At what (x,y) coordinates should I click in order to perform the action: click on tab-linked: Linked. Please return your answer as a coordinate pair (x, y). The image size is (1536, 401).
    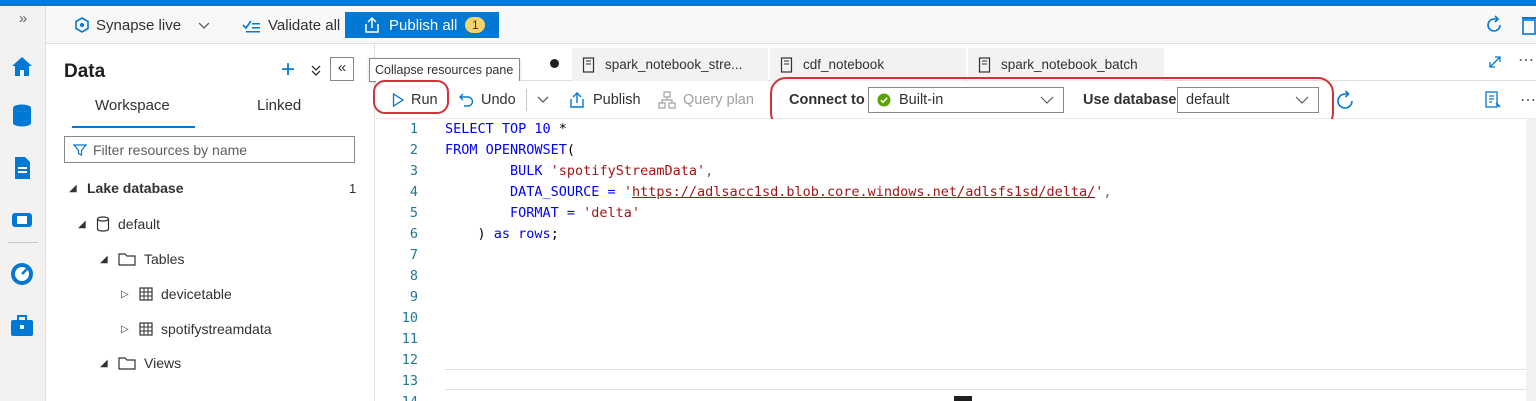
    Looking at the image, I should click on (279, 105).